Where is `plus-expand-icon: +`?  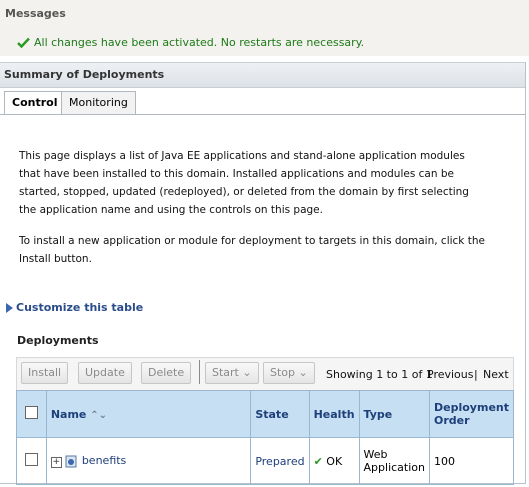 plus-expand-icon: + is located at coordinates (56, 462).